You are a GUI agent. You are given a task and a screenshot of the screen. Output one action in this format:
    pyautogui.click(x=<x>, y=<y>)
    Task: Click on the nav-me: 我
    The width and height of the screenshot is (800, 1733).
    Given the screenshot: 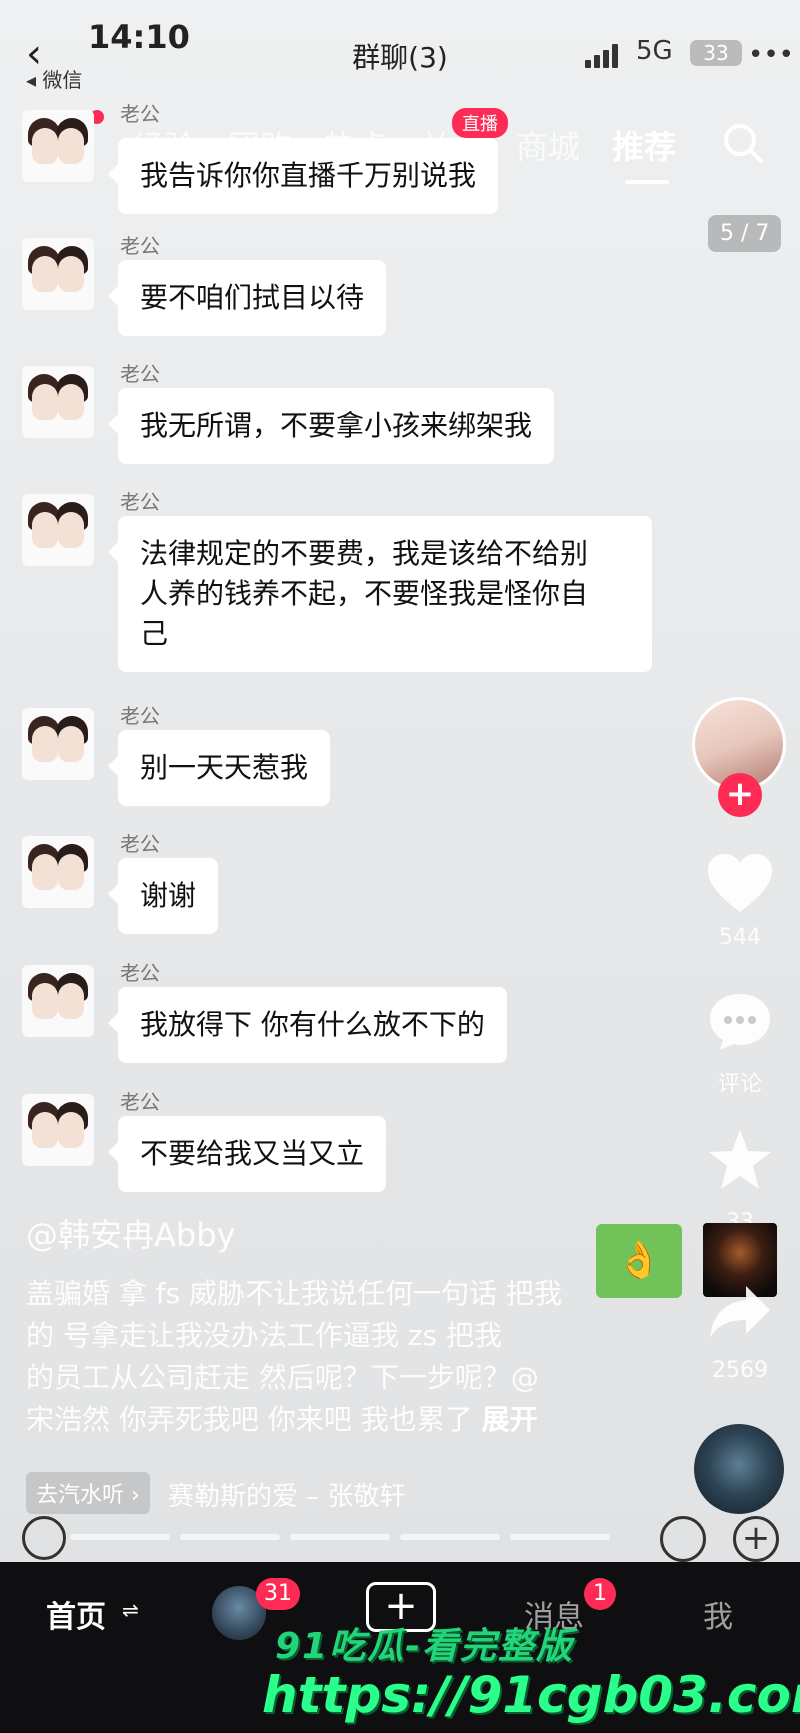 What is the action you would take?
    pyautogui.click(x=718, y=1614)
    